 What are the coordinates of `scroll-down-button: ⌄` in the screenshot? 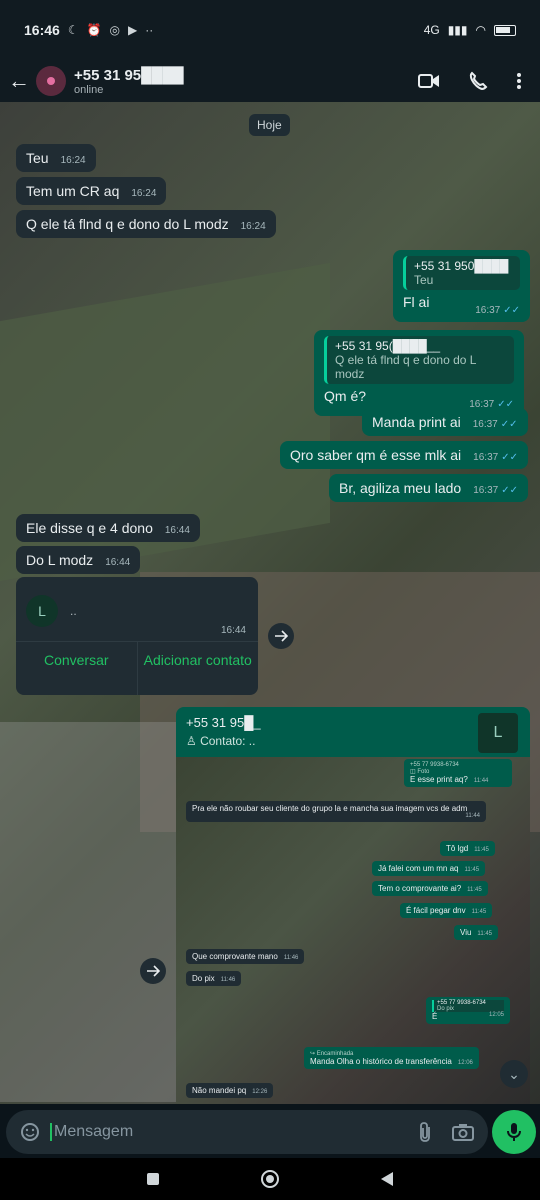 It's located at (514, 1074).